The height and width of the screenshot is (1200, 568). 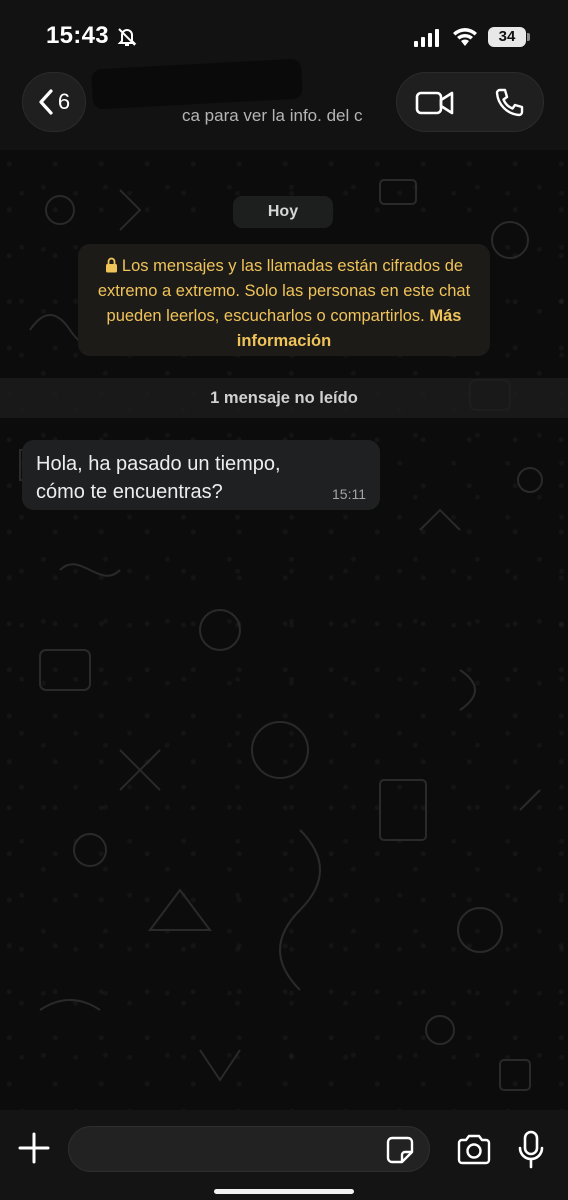 What do you see at coordinates (111, 265) in the screenshot?
I see `lock-icon` at bounding box center [111, 265].